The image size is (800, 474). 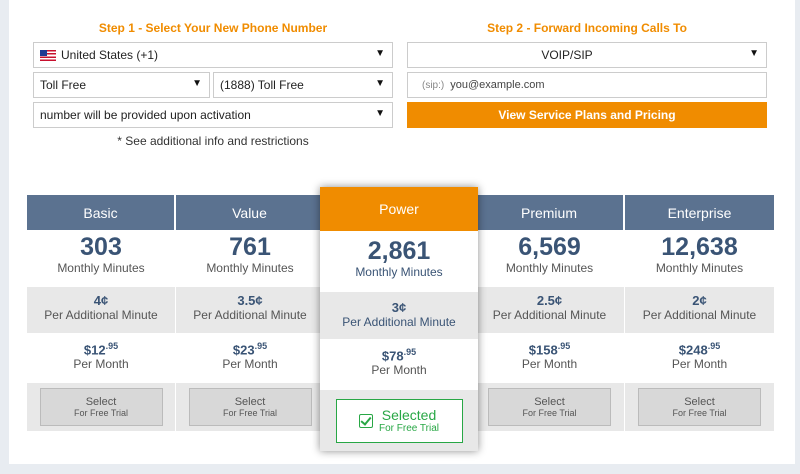 What do you see at coordinates (213, 55) in the screenshot?
I see `country-select: United States (+1) ▼` at bounding box center [213, 55].